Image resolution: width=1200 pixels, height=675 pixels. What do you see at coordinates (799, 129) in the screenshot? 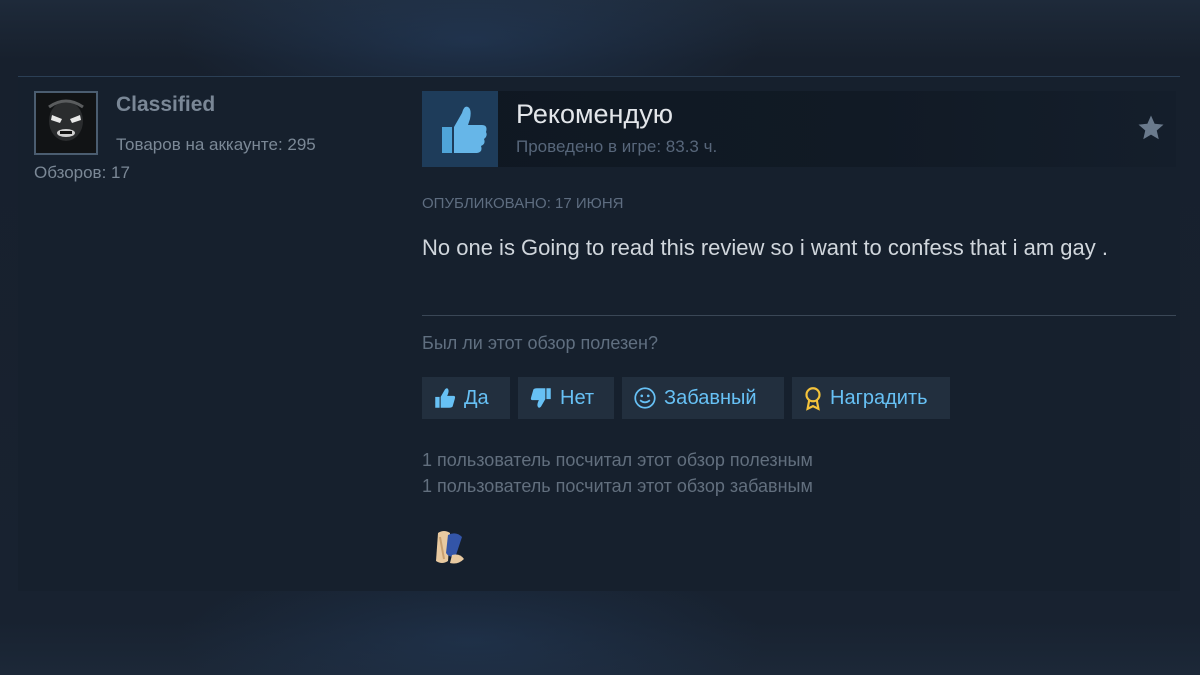
I see `review-header: Рекомендую Проведено в игре: 83.3 ч.` at bounding box center [799, 129].